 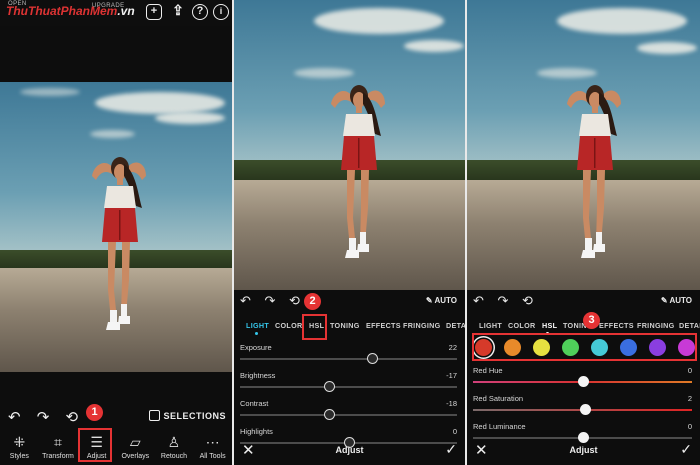 I want to click on tool-transform: ⌗ Transform, so click(x=58, y=447).